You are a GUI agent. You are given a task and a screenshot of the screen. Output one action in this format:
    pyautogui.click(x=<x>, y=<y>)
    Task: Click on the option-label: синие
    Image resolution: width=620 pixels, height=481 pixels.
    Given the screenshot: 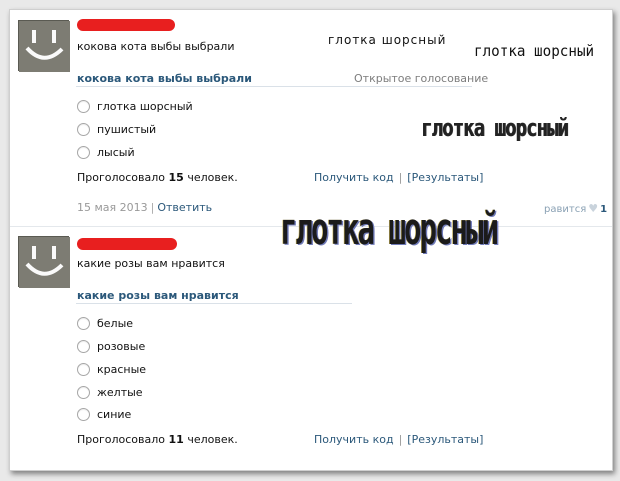 What is the action you would take?
    pyautogui.click(x=114, y=414)
    